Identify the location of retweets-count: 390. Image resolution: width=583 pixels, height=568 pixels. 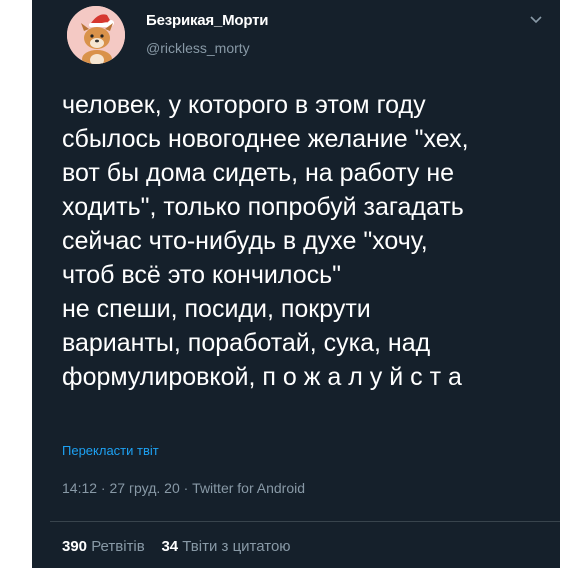
(75, 546).